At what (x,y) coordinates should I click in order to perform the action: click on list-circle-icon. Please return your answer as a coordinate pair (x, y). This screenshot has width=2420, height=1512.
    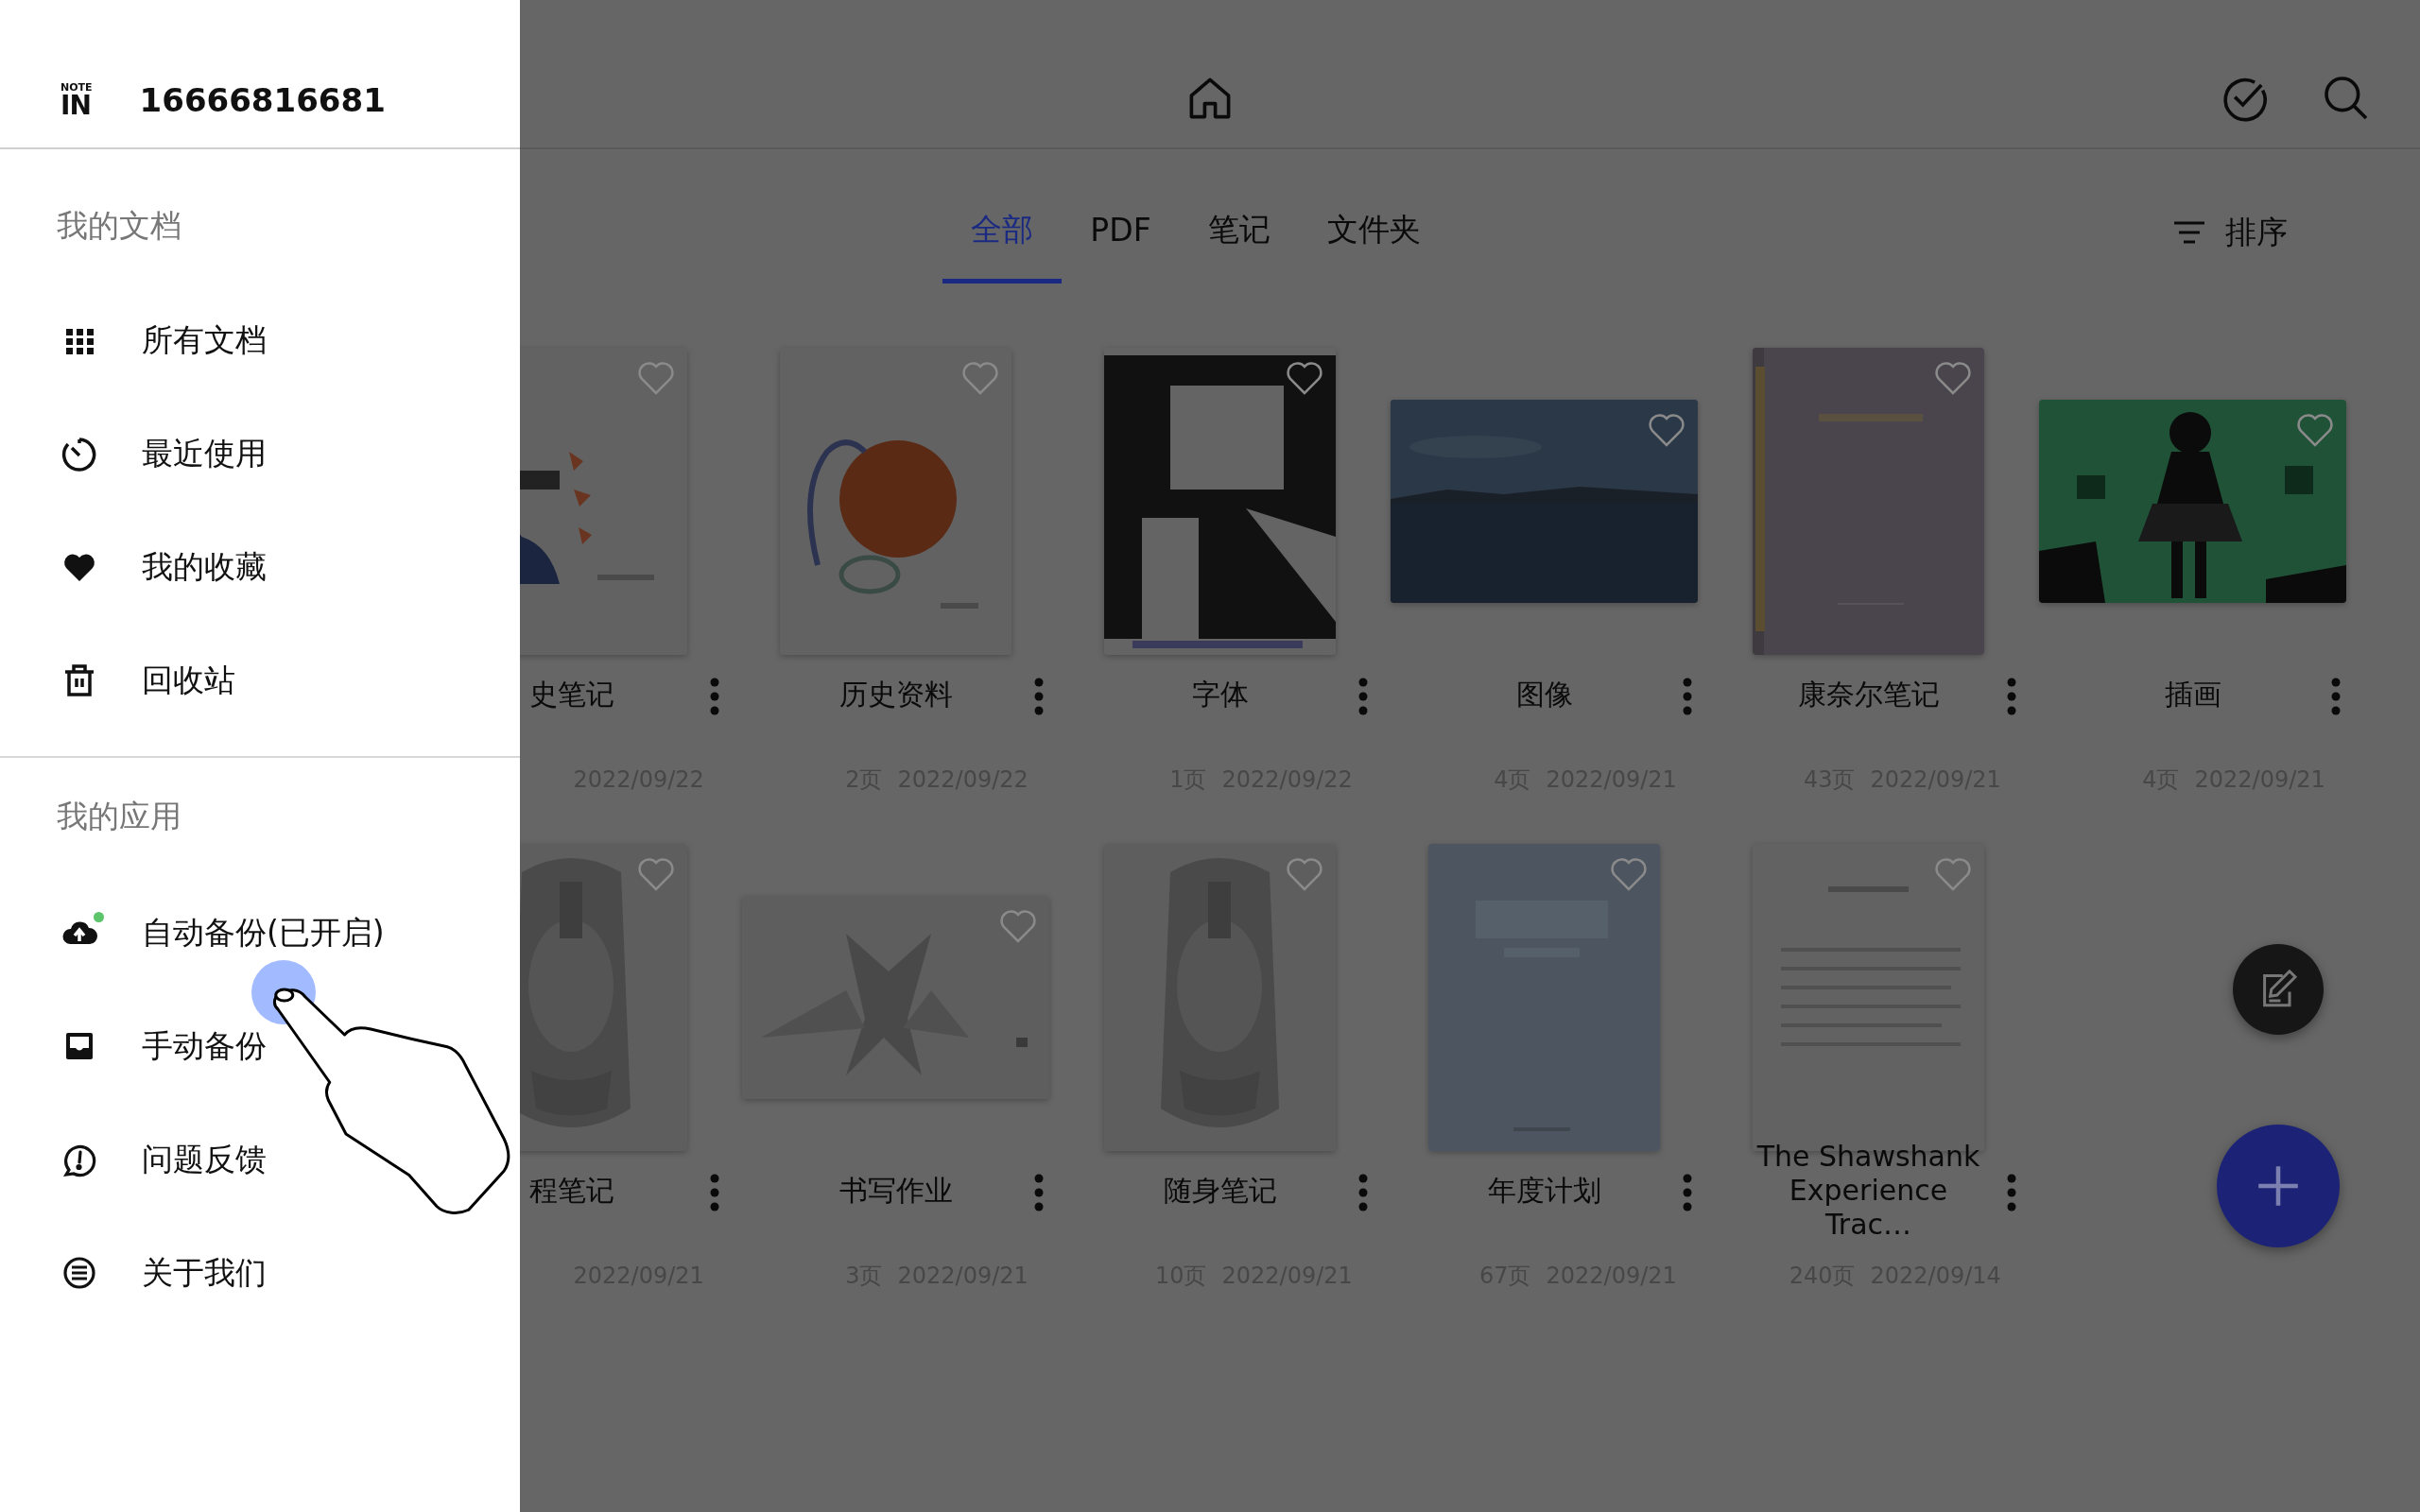
    Looking at the image, I should click on (79, 1273).